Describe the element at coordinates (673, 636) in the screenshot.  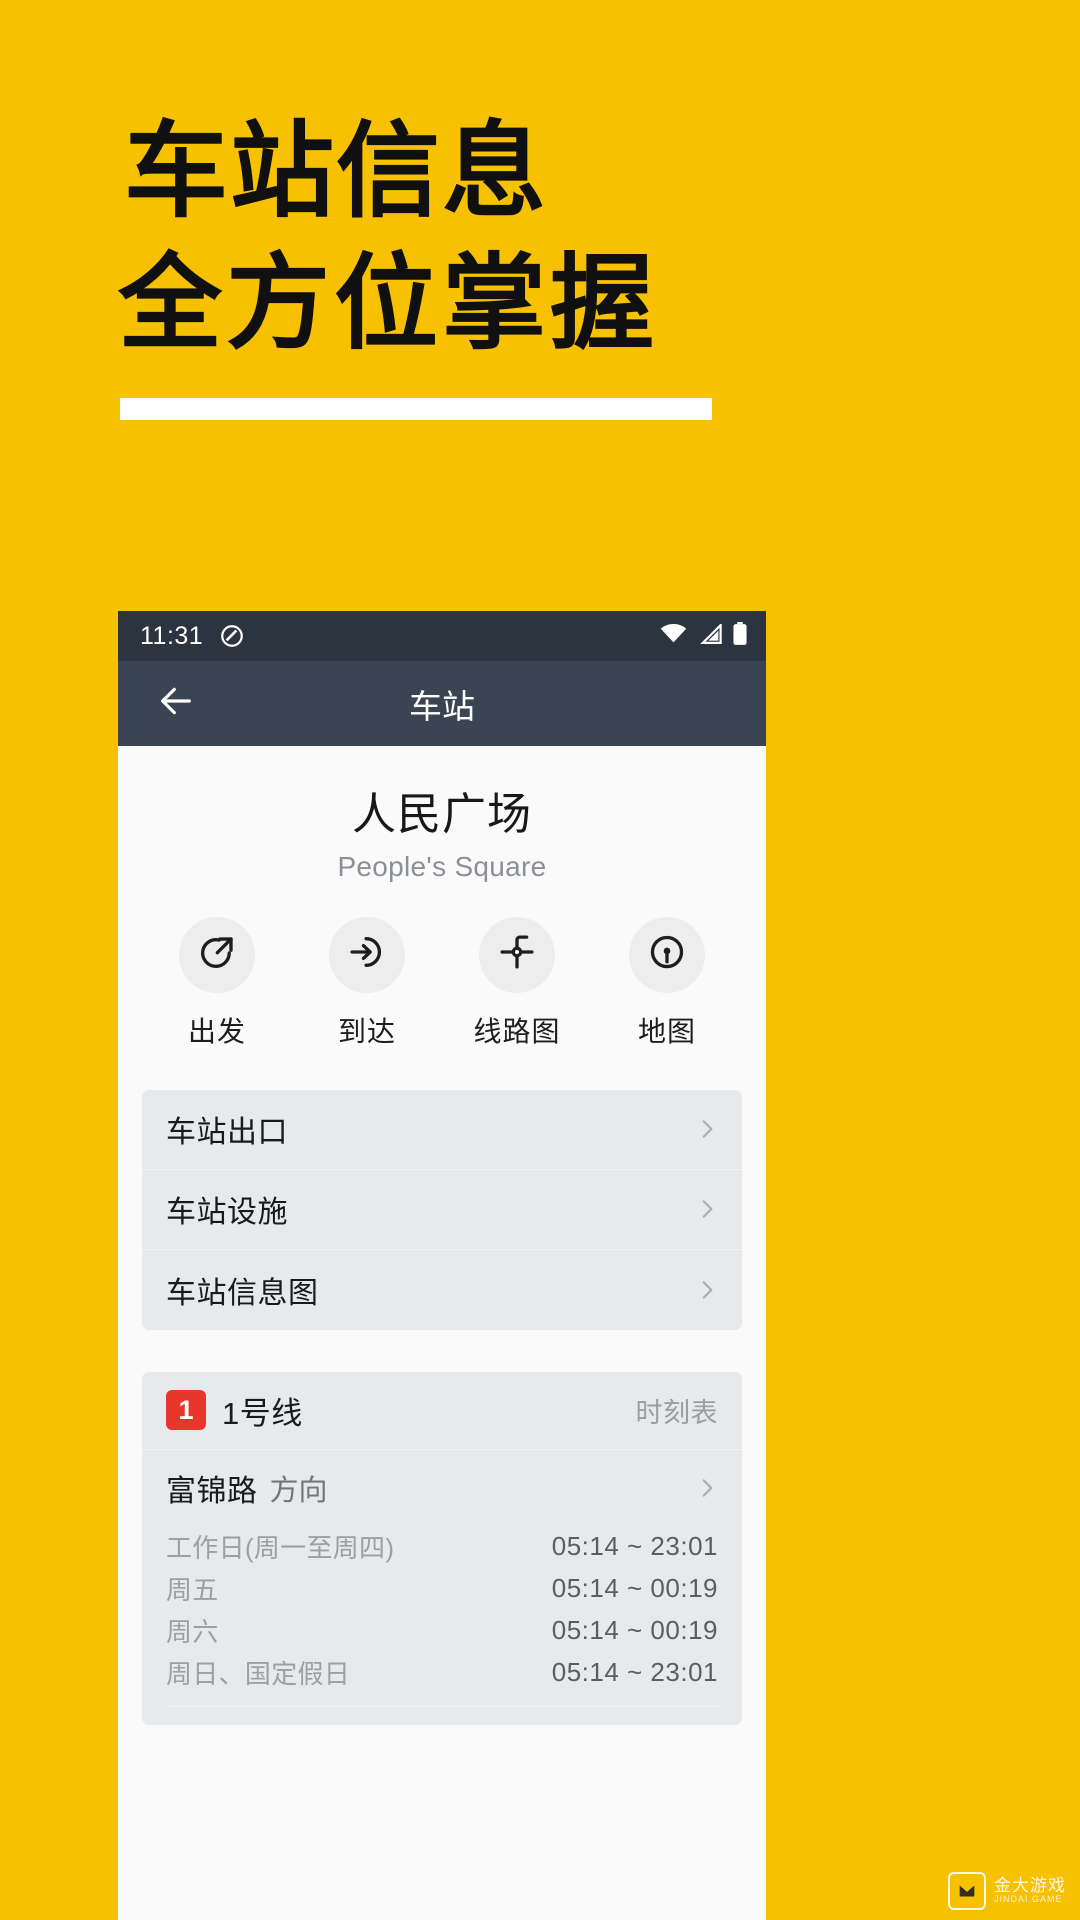
I see `wifi-icon` at that location.